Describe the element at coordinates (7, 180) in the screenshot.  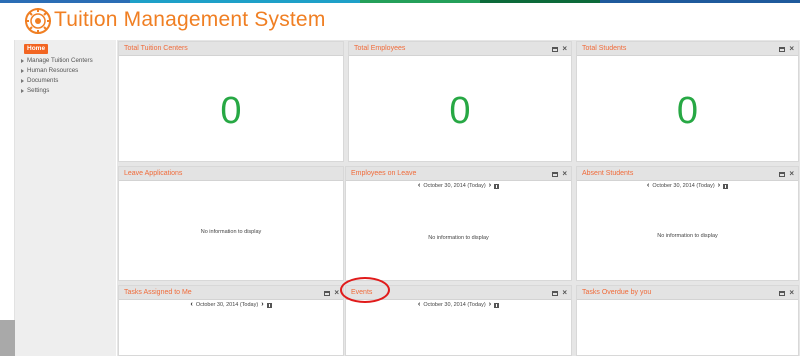
I see `left-edge-strip` at that location.